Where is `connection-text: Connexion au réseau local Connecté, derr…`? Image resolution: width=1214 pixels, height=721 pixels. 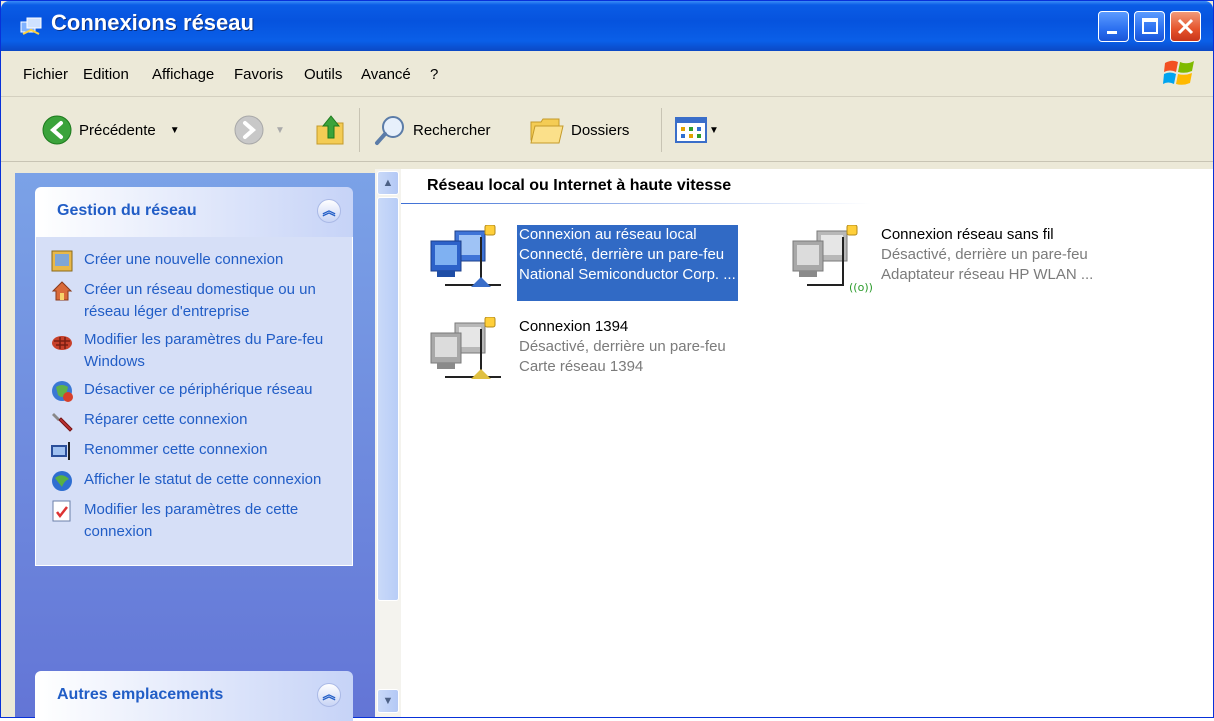 connection-text: Connexion au réseau local Connecté, derr… is located at coordinates (627, 263).